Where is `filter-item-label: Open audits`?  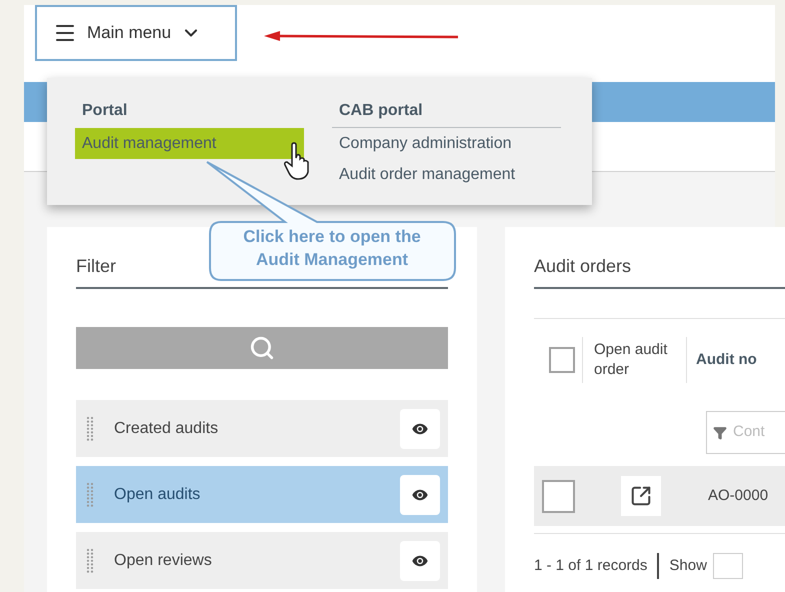
filter-item-label: Open audits is located at coordinates (158, 494).